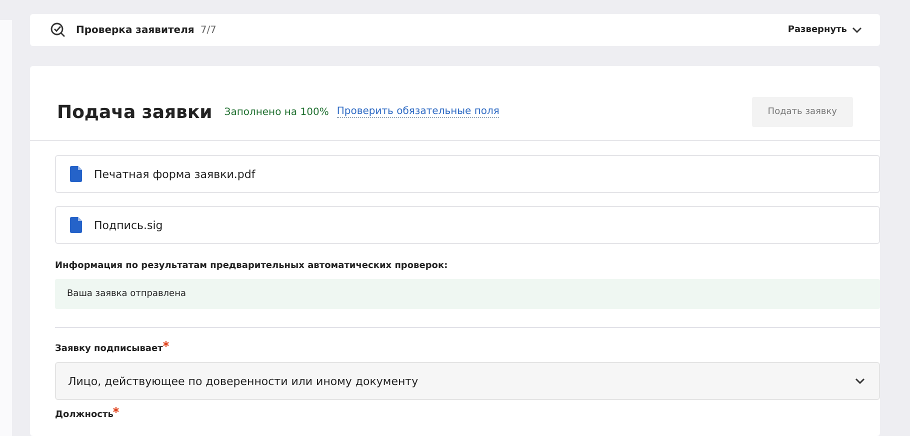 This screenshot has width=910, height=436. Describe the element at coordinates (467, 174) in the screenshot. I see `file-item: Печатная форма заявки.pdf` at that location.